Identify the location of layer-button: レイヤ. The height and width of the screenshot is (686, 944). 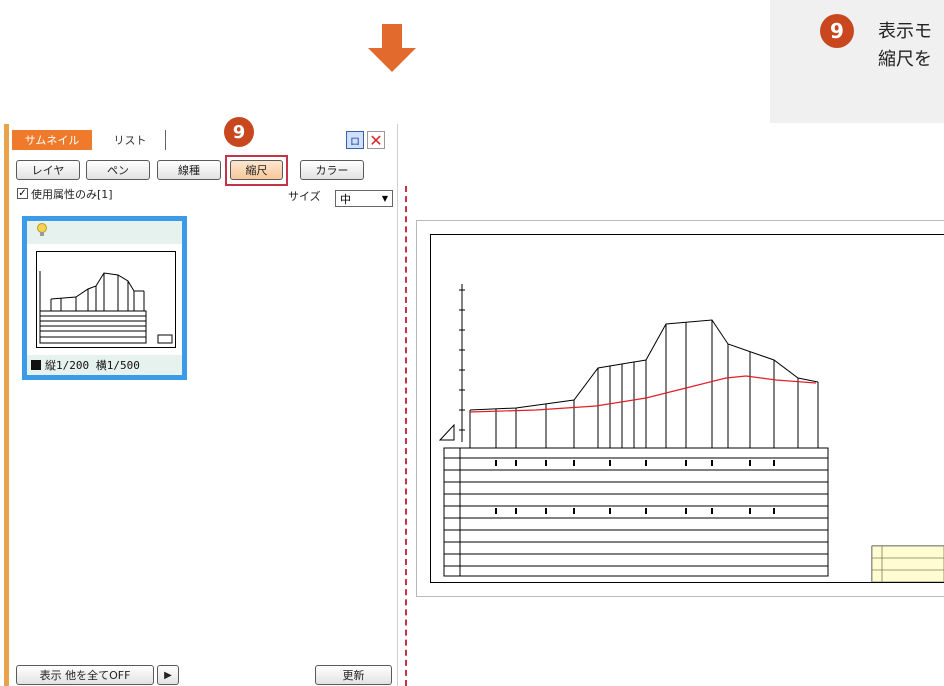
(48, 170).